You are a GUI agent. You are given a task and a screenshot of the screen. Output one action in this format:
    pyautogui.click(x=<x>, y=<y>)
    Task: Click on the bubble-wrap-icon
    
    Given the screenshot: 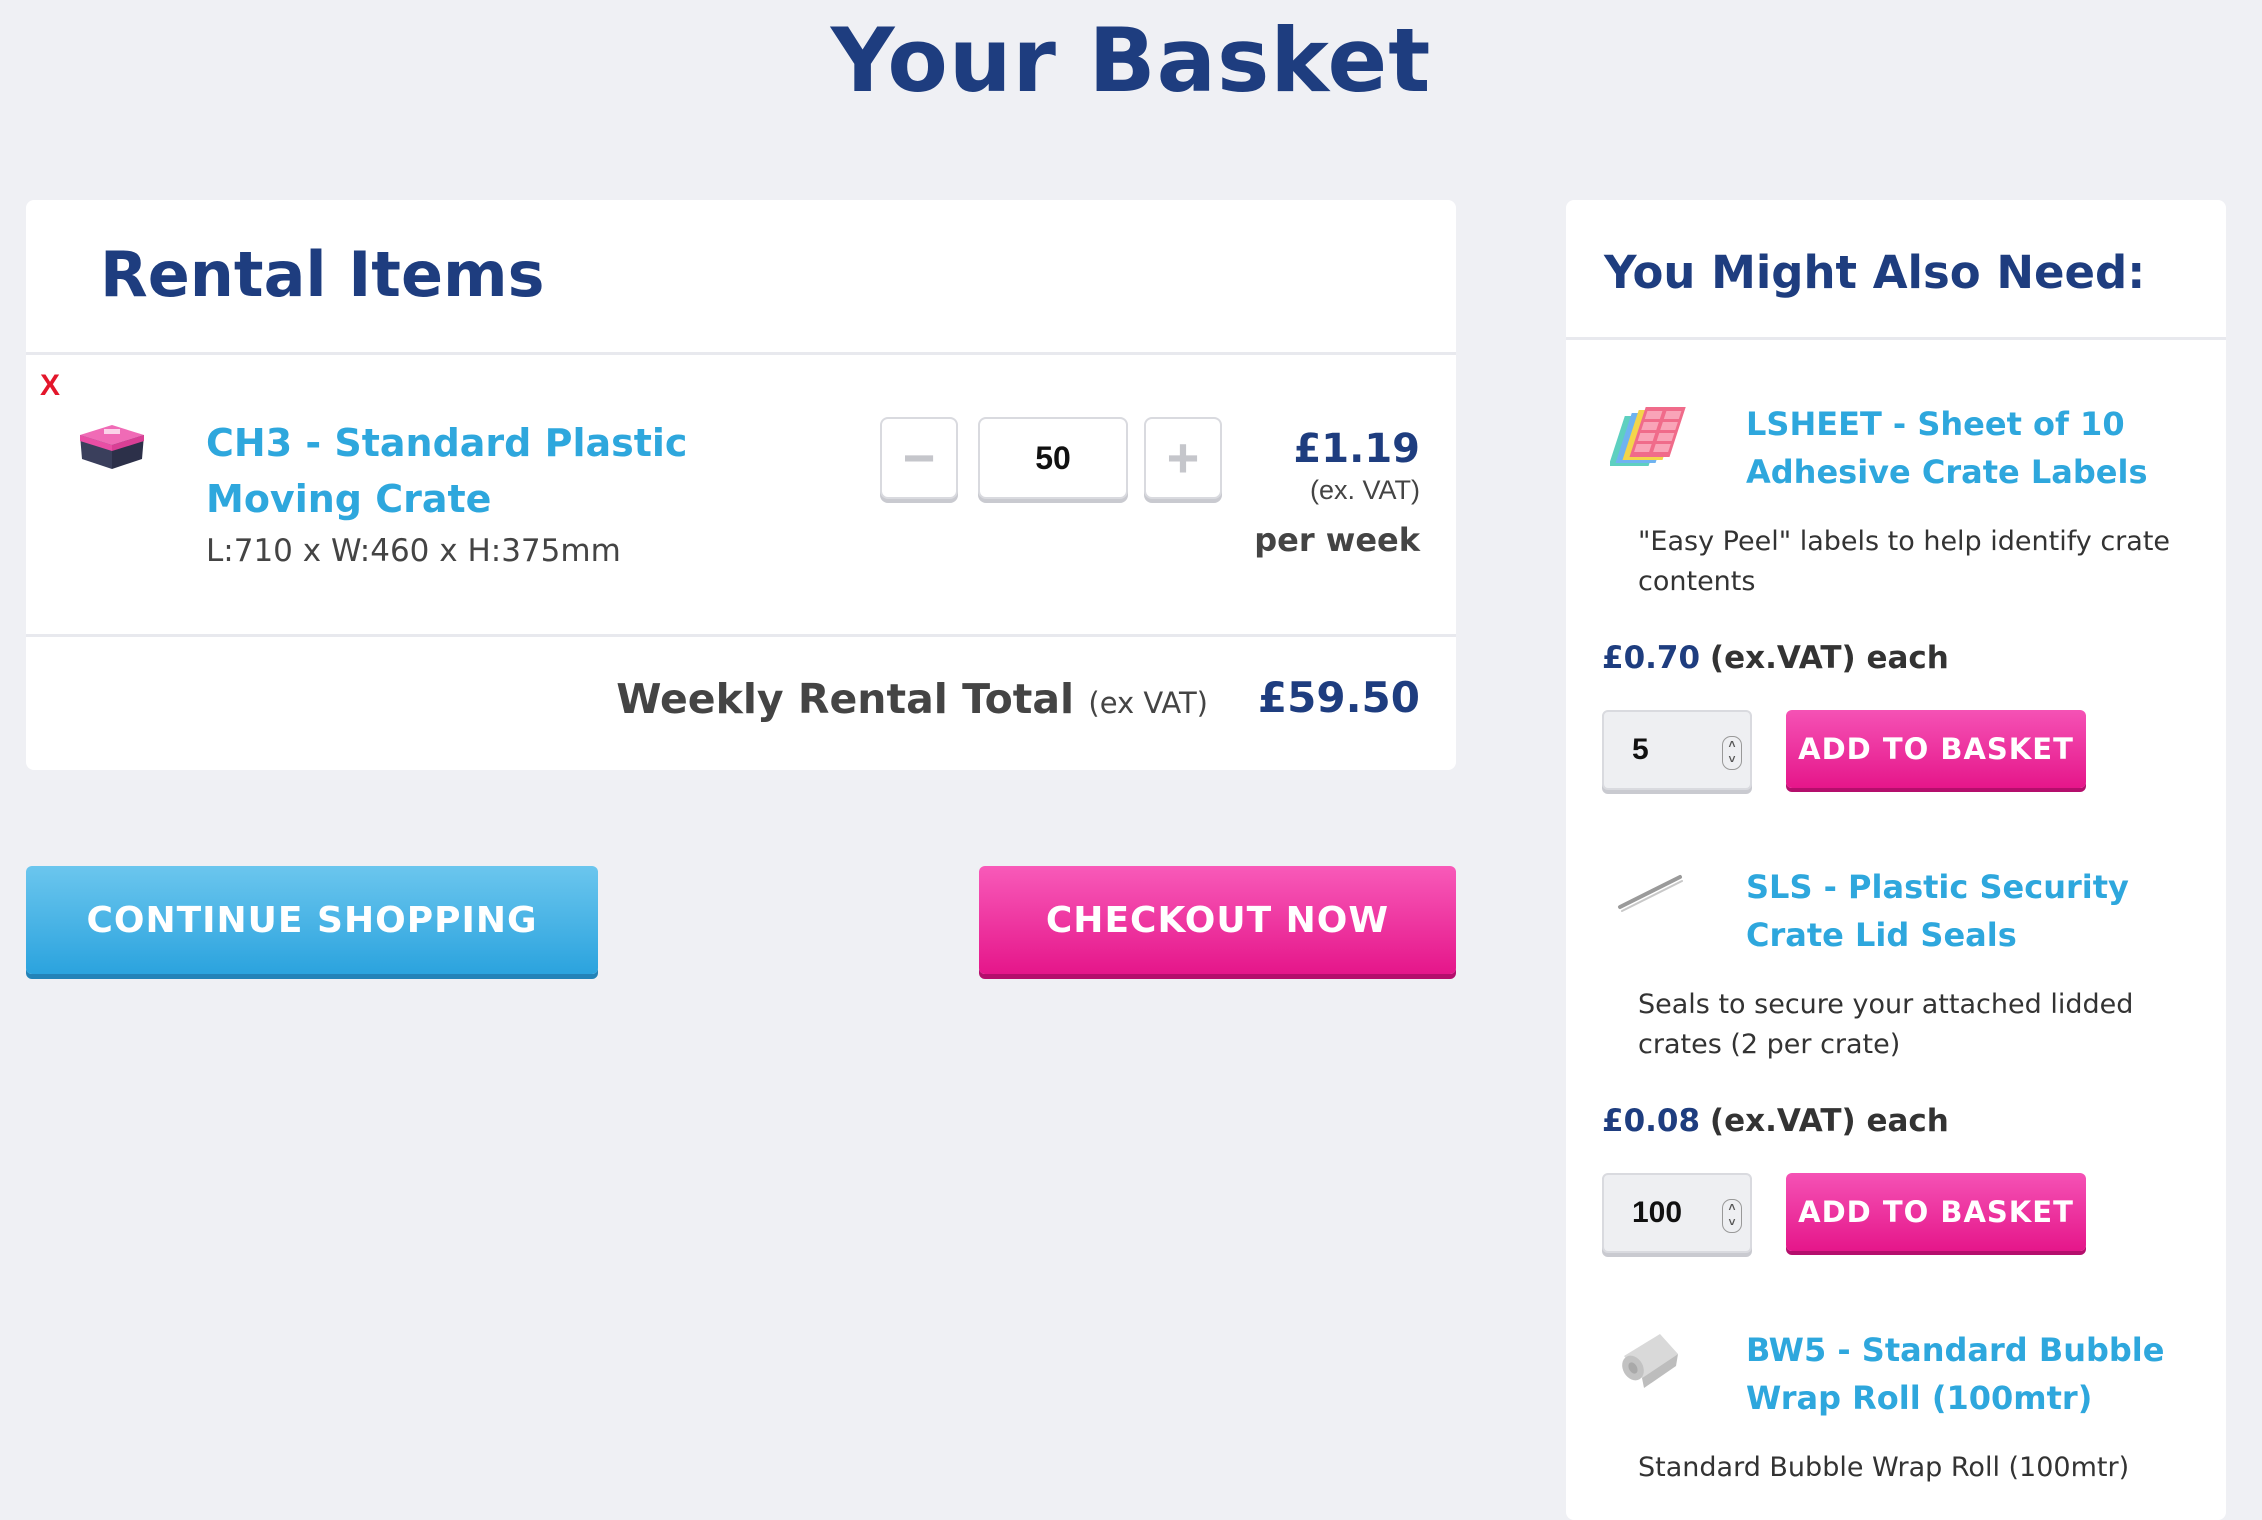 What is the action you would take?
    pyautogui.click(x=1650, y=1361)
    